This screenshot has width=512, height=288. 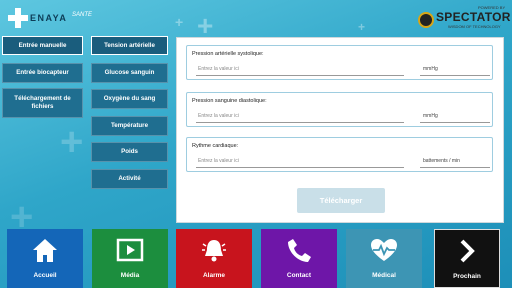 I want to click on diastolic-input: Entrez la valeur ici, so click(x=300, y=118).